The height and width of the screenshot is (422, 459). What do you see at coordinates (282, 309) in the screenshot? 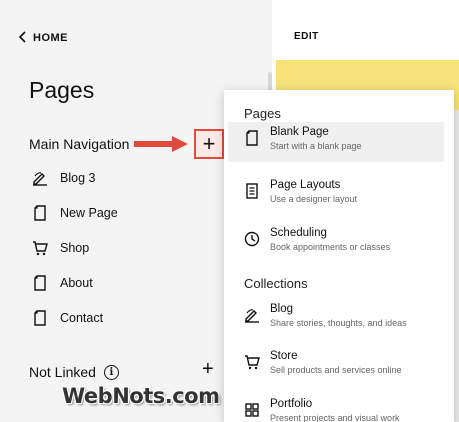
I see `menu-item-title: Blog` at bounding box center [282, 309].